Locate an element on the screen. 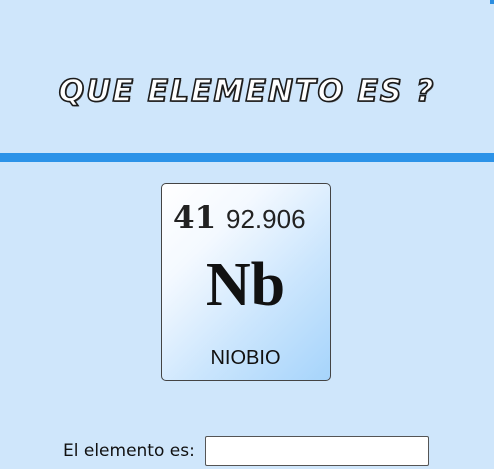 The height and width of the screenshot is (469, 494). atomic-mass: 92.906 is located at coordinates (266, 219).